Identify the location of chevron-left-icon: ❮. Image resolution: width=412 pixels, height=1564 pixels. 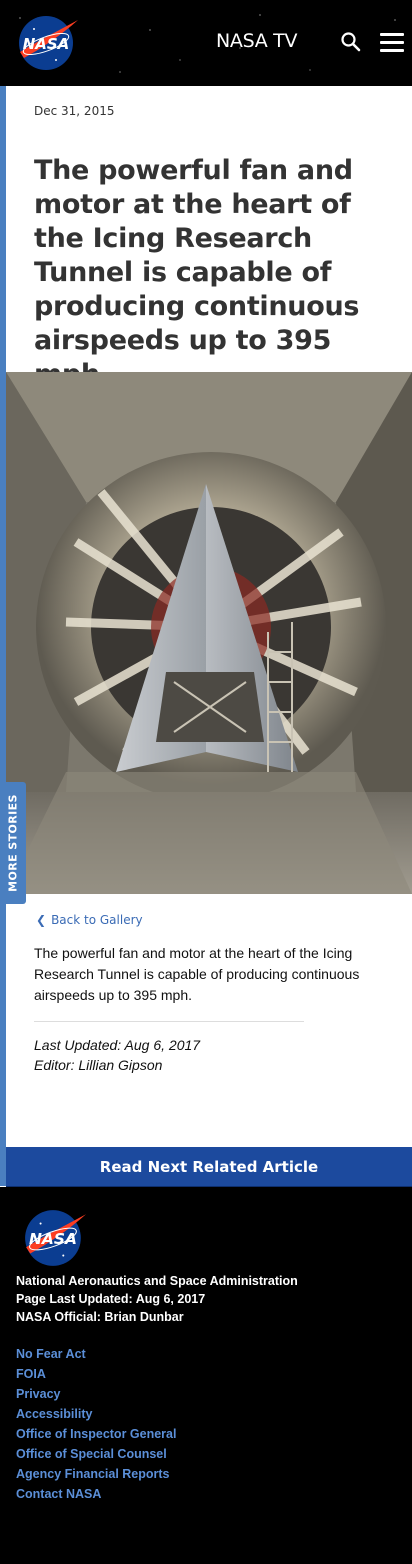
(41, 920).